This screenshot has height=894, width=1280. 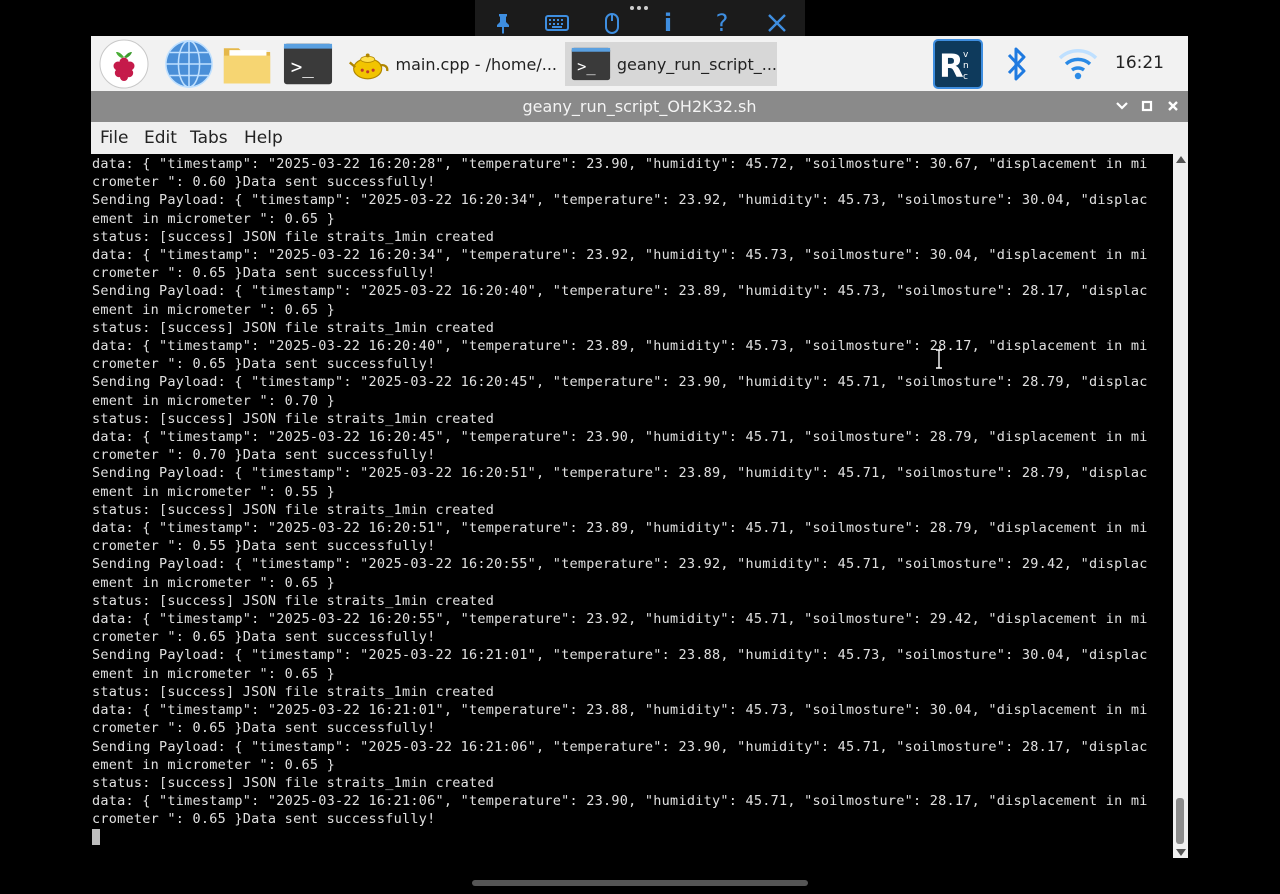 I want to click on svg-text: n, so click(x=966, y=66).